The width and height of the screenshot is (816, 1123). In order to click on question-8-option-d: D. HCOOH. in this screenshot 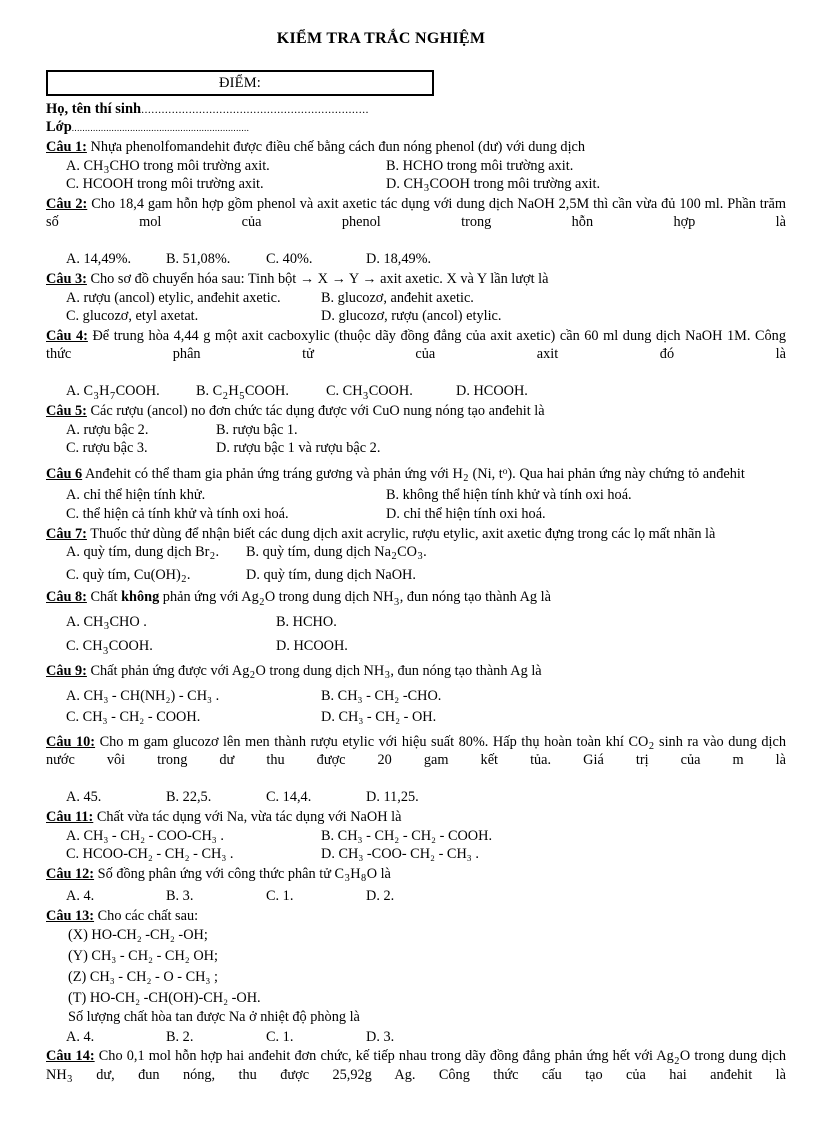, I will do `click(312, 646)`.